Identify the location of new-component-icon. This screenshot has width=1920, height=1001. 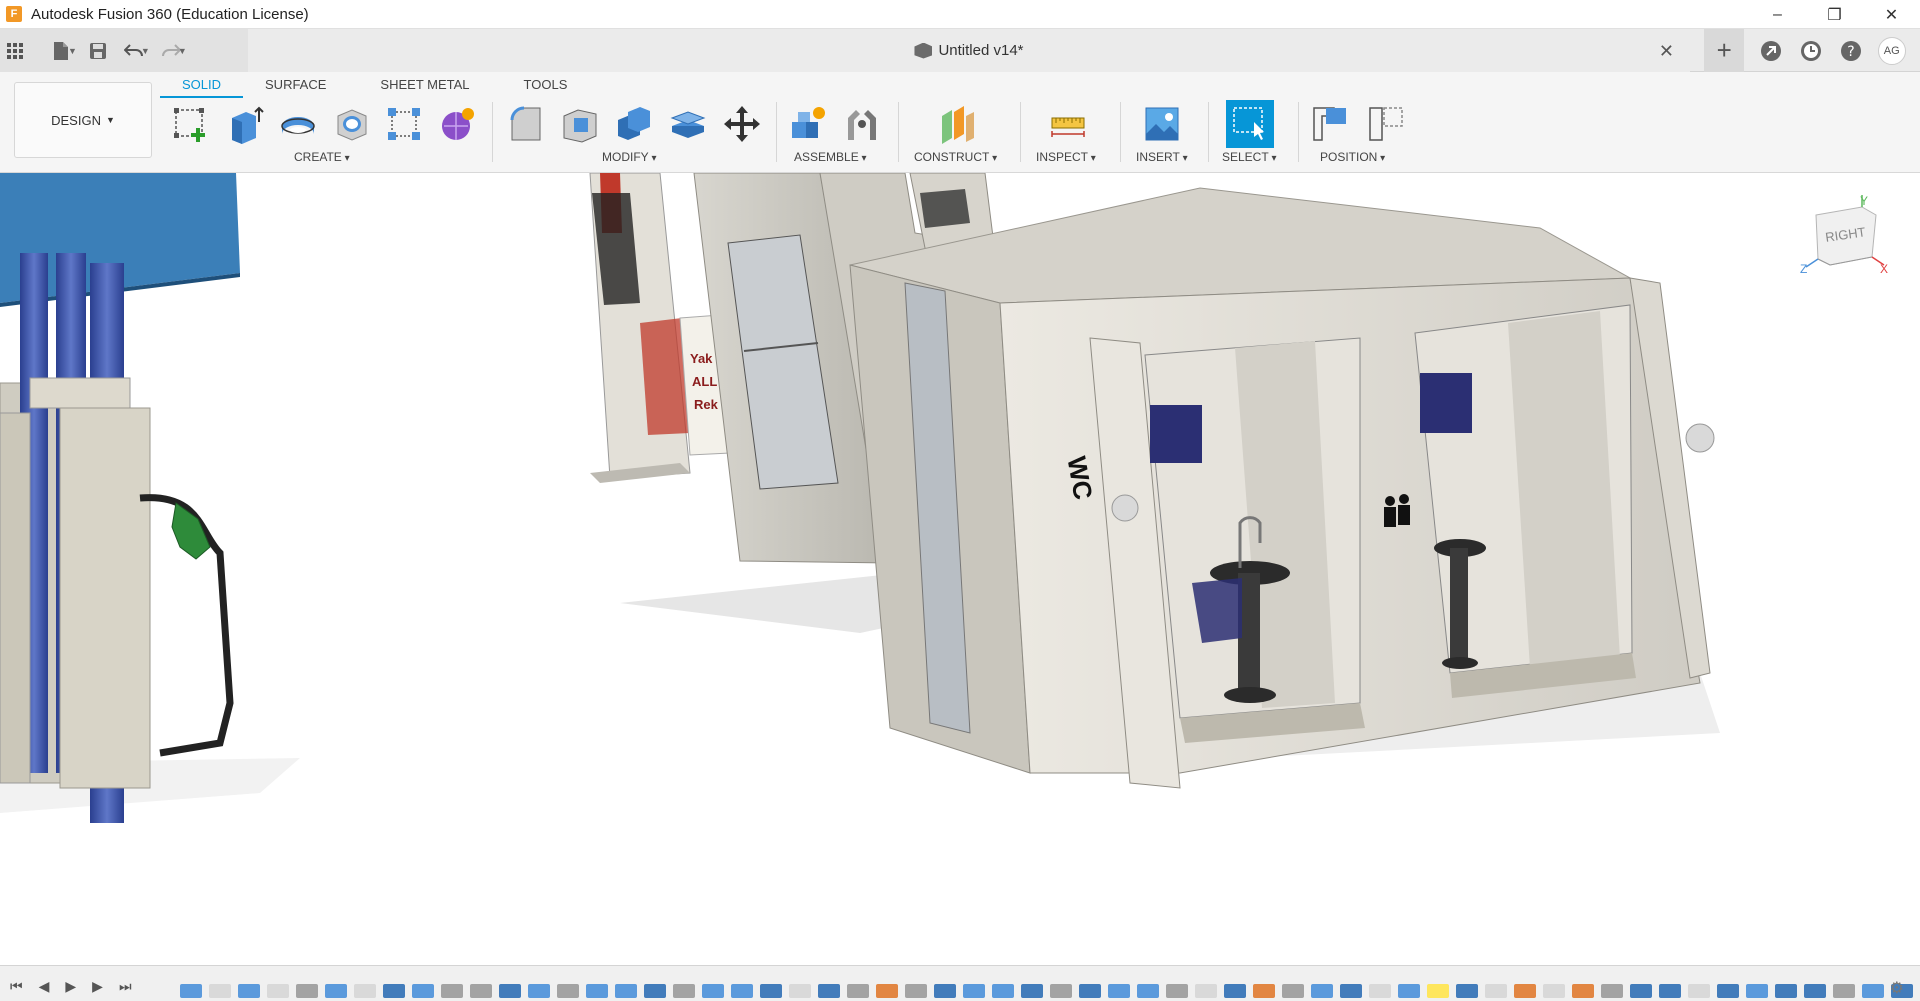
(808, 124).